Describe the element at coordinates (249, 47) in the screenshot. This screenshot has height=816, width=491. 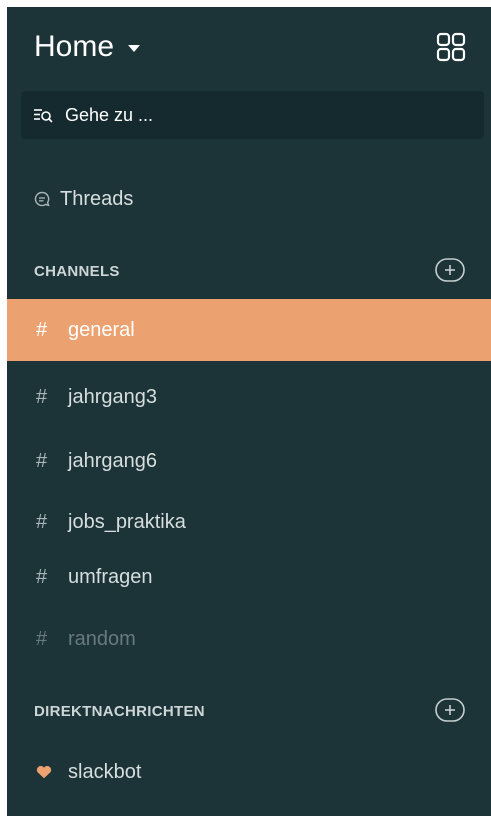
I see `sidebar-header: Home` at that location.